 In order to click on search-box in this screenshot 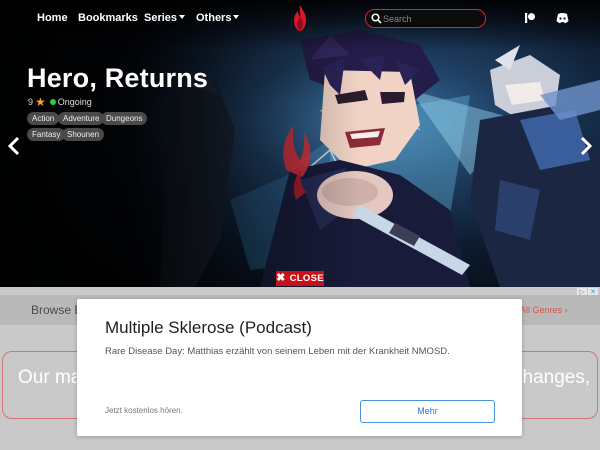, I will do `click(425, 18)`.